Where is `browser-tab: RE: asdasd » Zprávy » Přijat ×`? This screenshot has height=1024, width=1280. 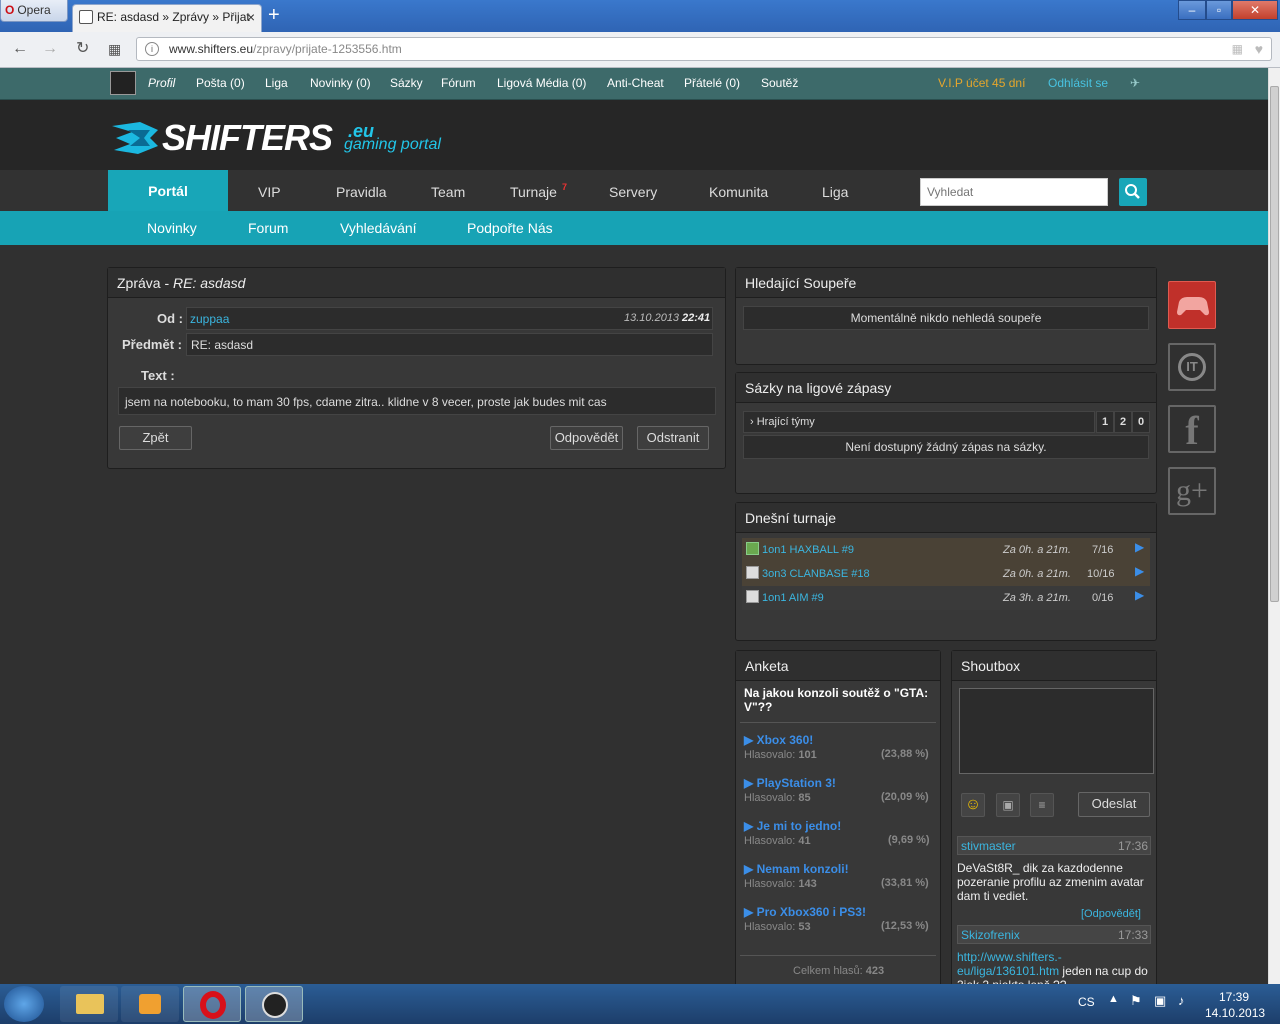
browser-tab: RE: asdasd » Zprávy » Přijat × is located at coordinates (167, 18).